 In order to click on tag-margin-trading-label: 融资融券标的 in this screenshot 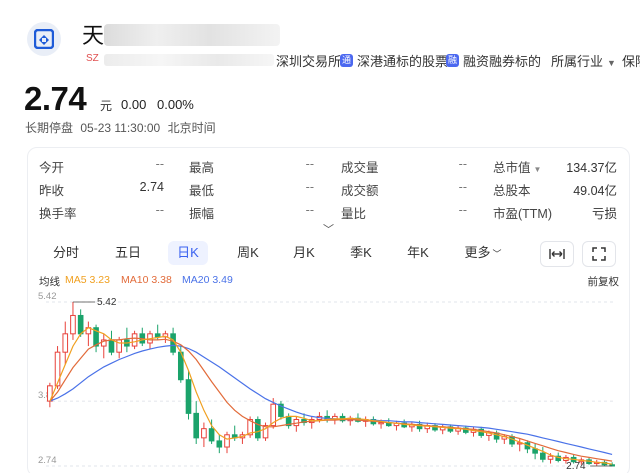, I will do `click(502, 61)`.